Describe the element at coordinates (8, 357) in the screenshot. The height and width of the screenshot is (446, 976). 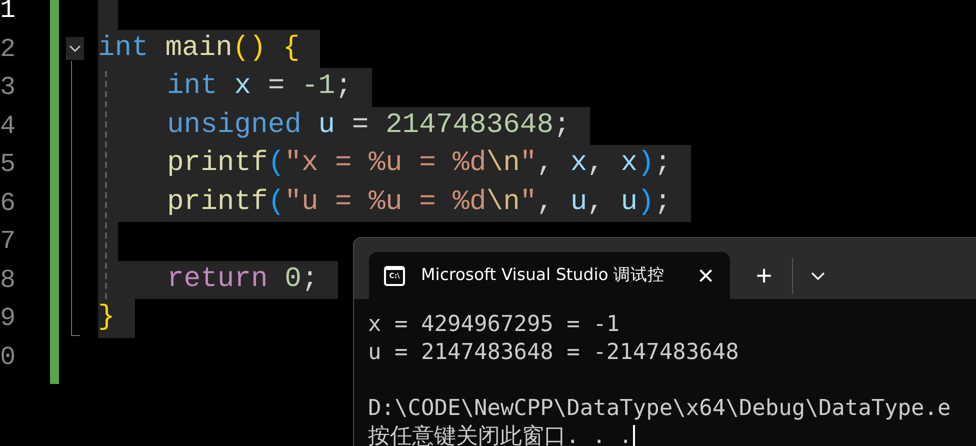
I see `line-number: 0` at that location.